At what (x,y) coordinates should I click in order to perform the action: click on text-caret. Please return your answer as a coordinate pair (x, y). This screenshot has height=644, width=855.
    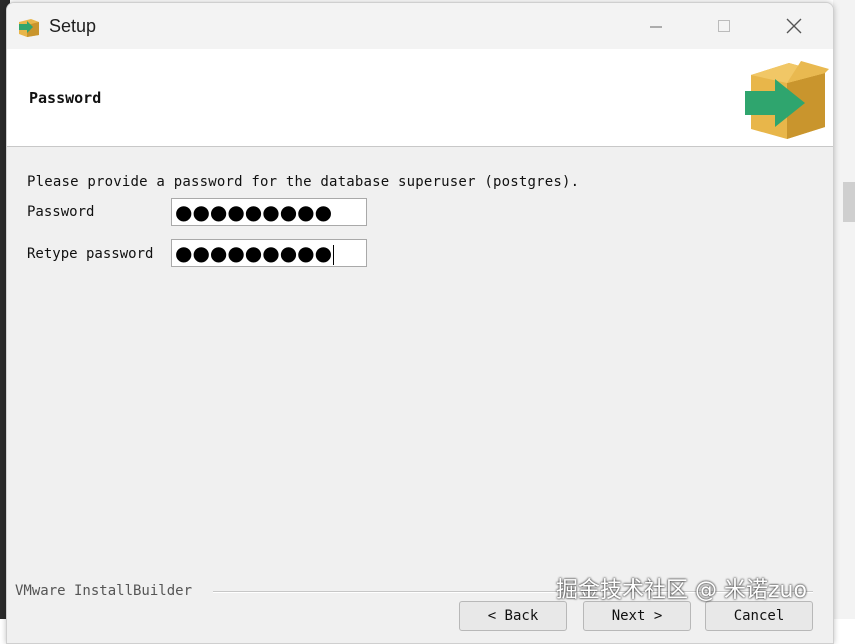
    Looking at the image, I should click on (334, 254).